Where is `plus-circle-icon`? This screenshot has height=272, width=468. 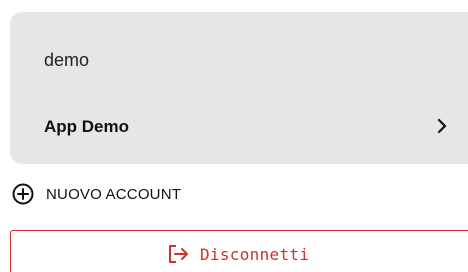 plus-circle-icon is located at coordinates (23, 194).